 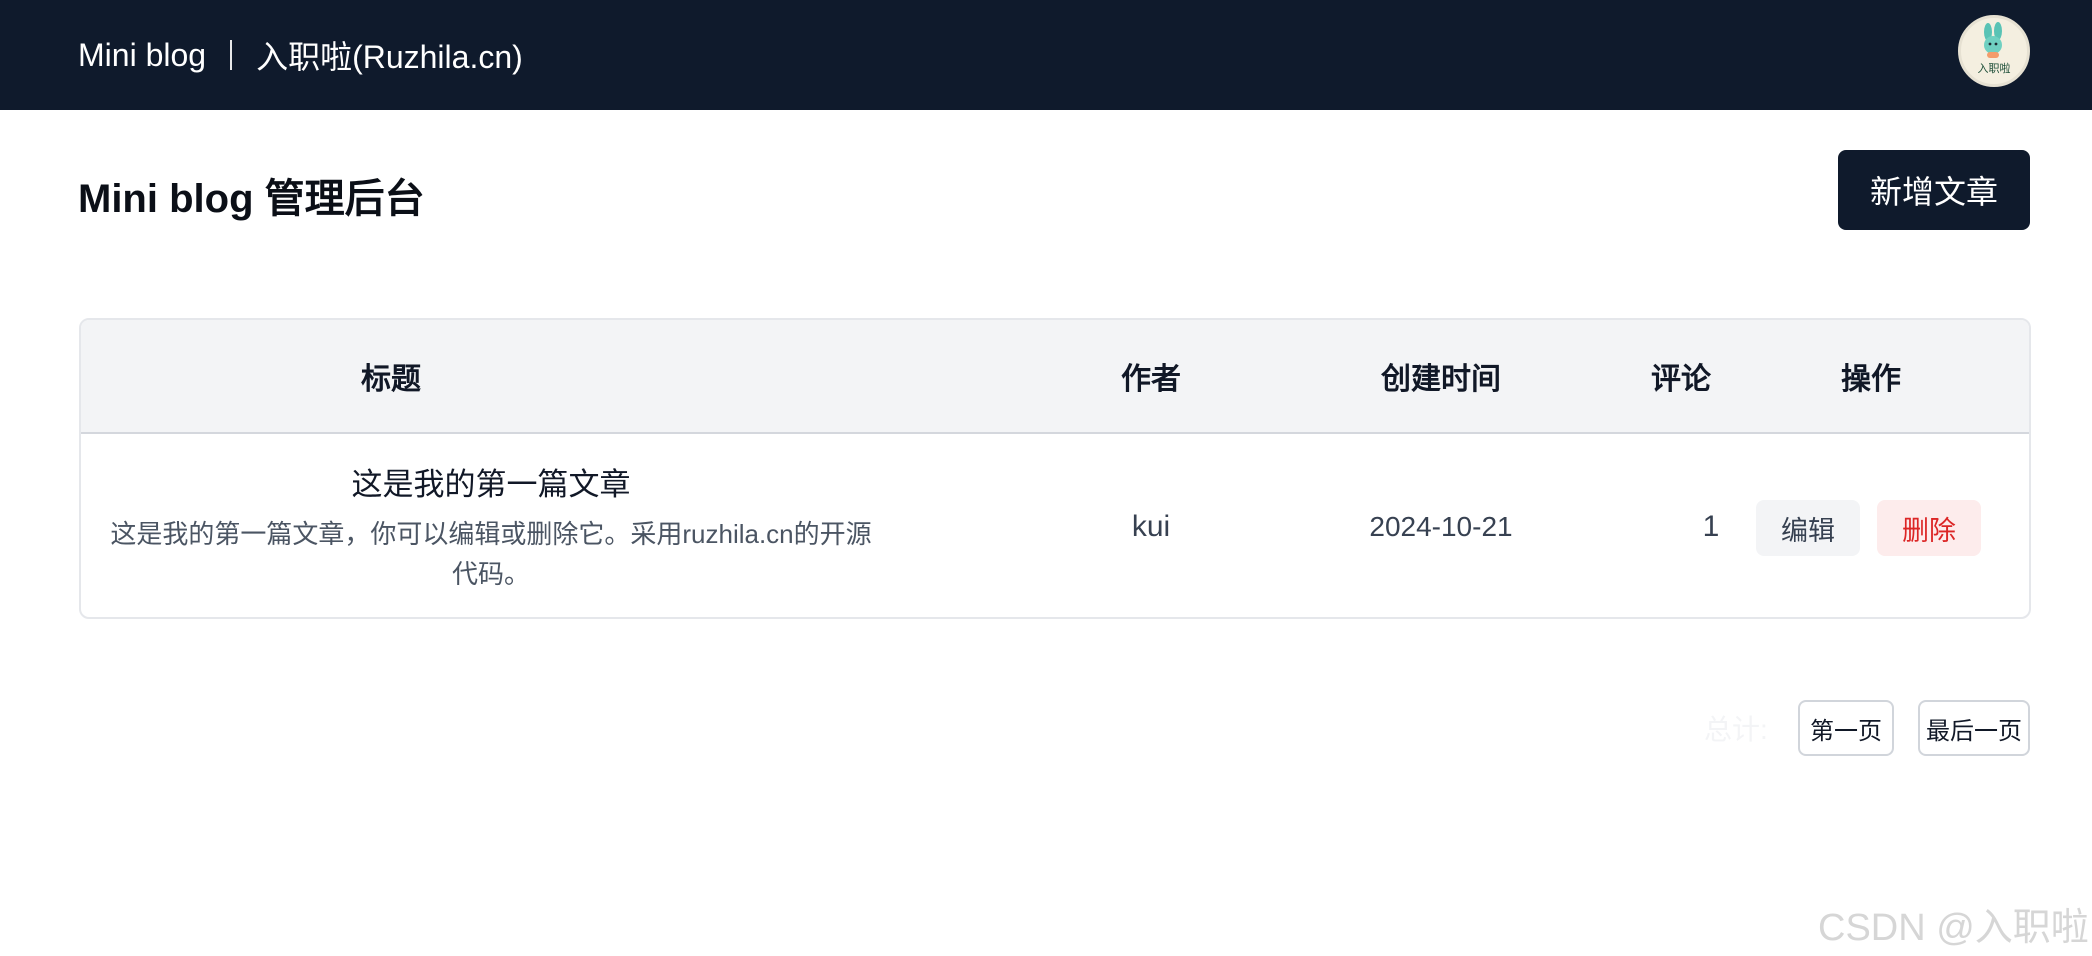 What do you see at coordinates (1929, 528) in the screenshot?
I see `delete-button: 删除` at bounding box center [1929, 528].